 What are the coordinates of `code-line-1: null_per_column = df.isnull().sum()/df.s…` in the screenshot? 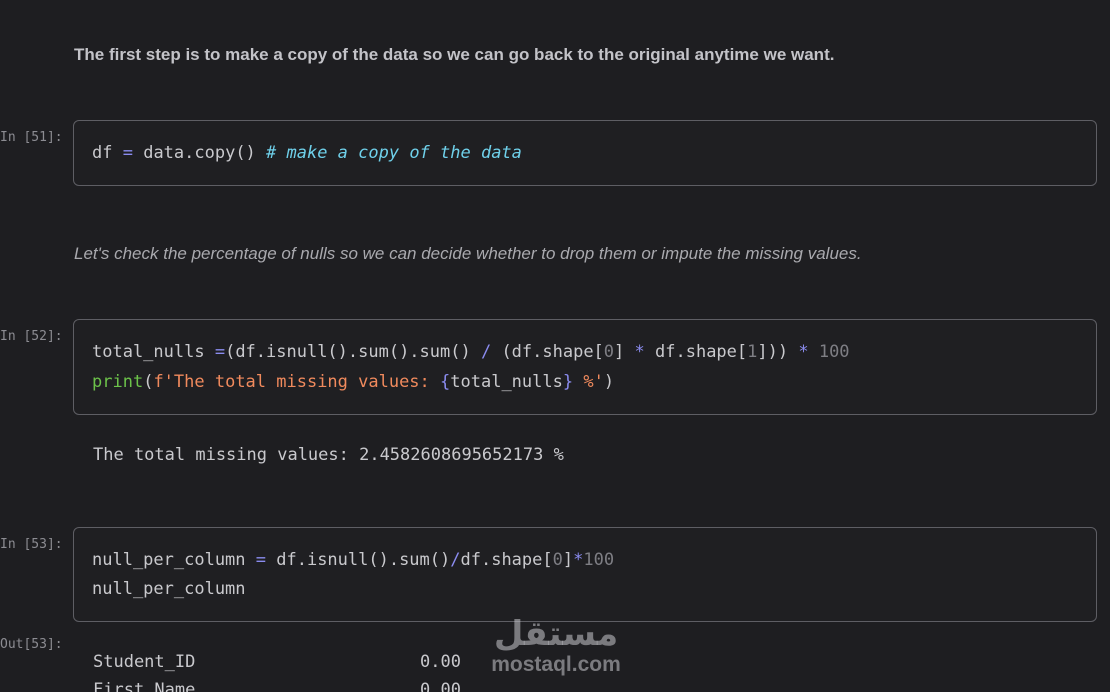 It's located at (353, 560).